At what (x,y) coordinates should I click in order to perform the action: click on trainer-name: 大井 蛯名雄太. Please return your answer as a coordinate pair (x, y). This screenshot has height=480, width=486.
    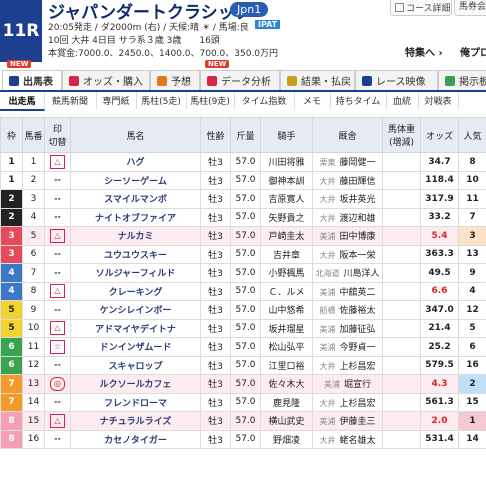
    Looking at the image, I should click on (347, 439).